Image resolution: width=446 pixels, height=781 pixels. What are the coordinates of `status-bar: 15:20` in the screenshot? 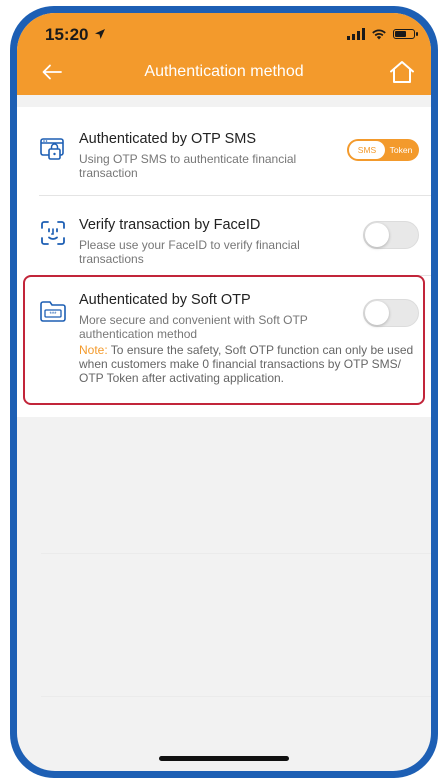 It's located at (224, 36).